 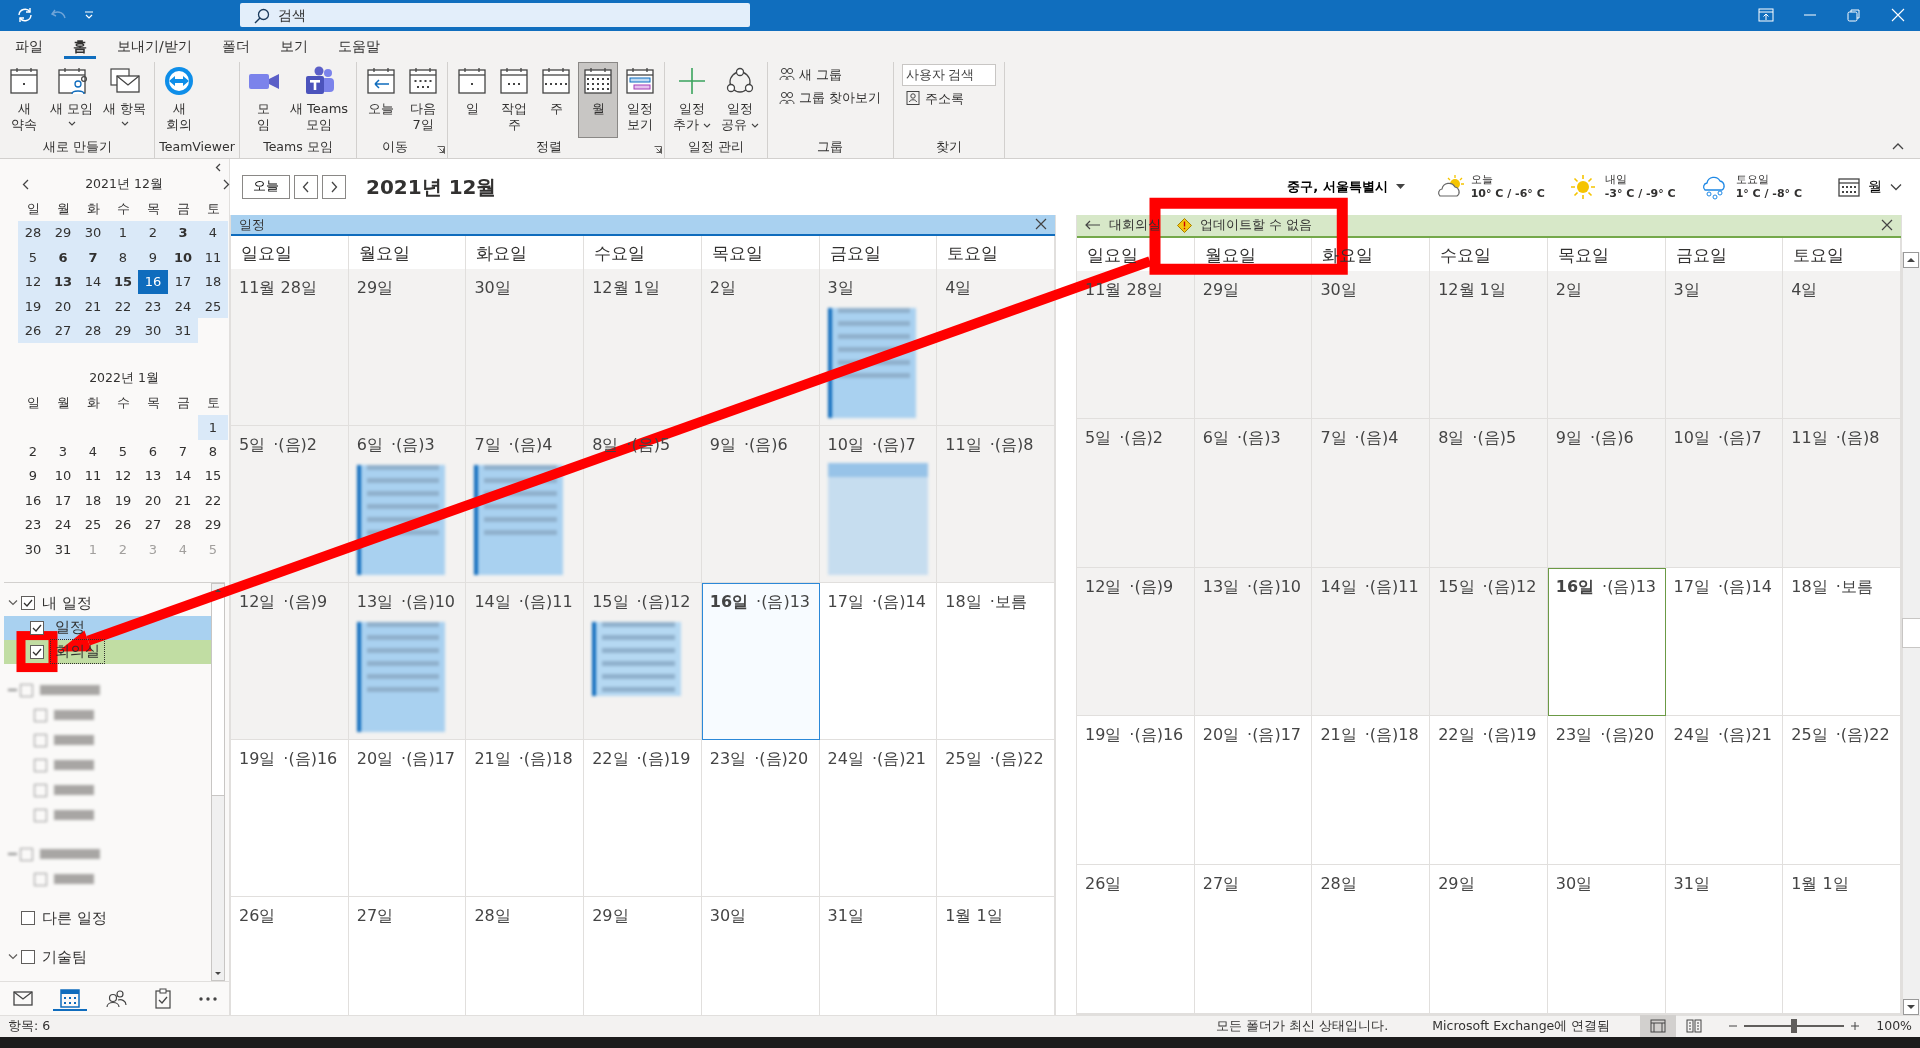 I want to click on calendar-day: 18, so click(x=213, y=282).